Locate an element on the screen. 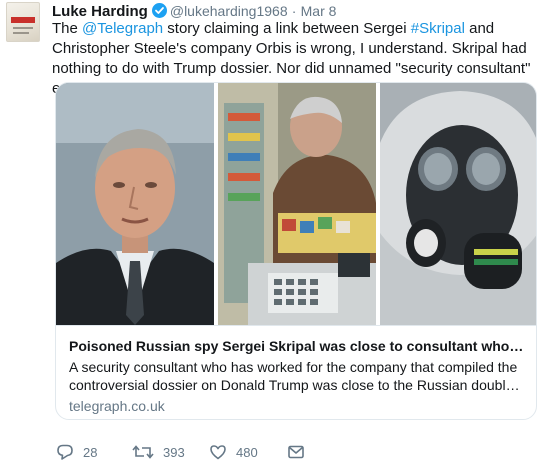 This screenshot has height=472, width=540. reply-count: 28 is located at coordinates (90, 452).